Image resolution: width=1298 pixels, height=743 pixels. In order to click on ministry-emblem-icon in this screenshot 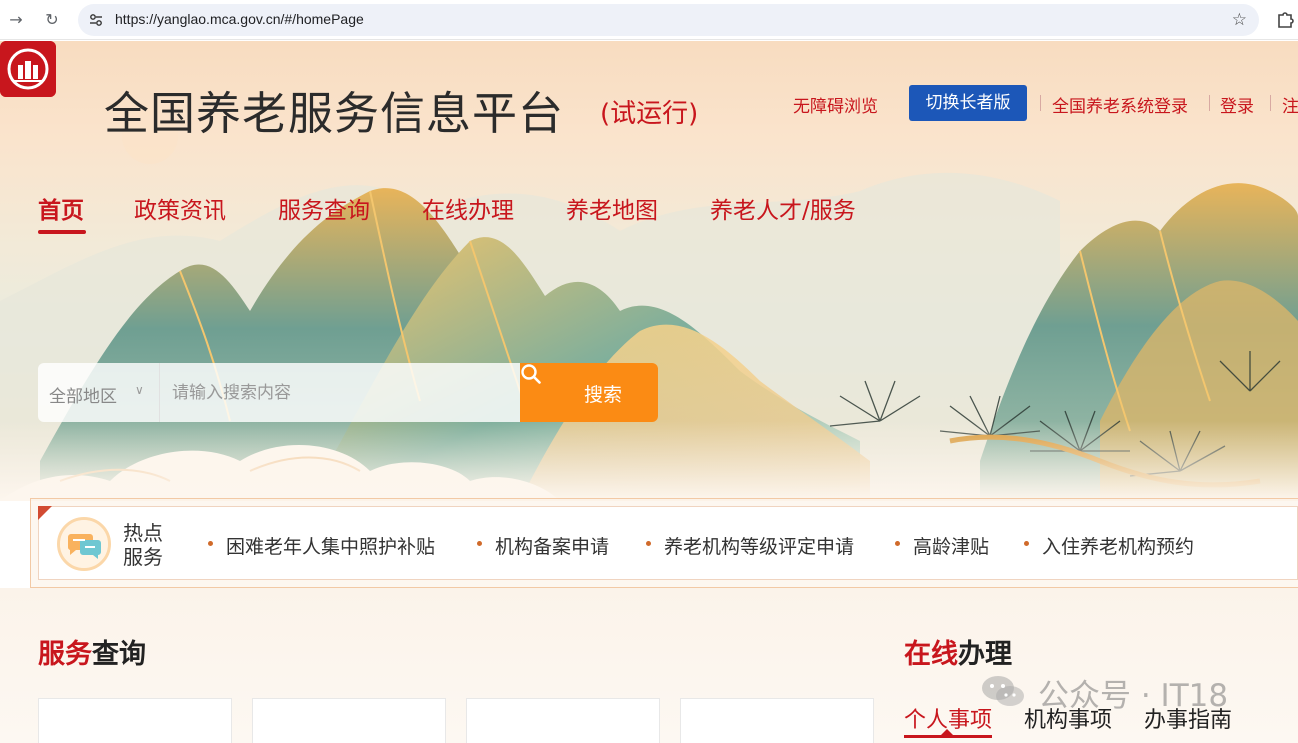, I will do `click(28, 69)`.